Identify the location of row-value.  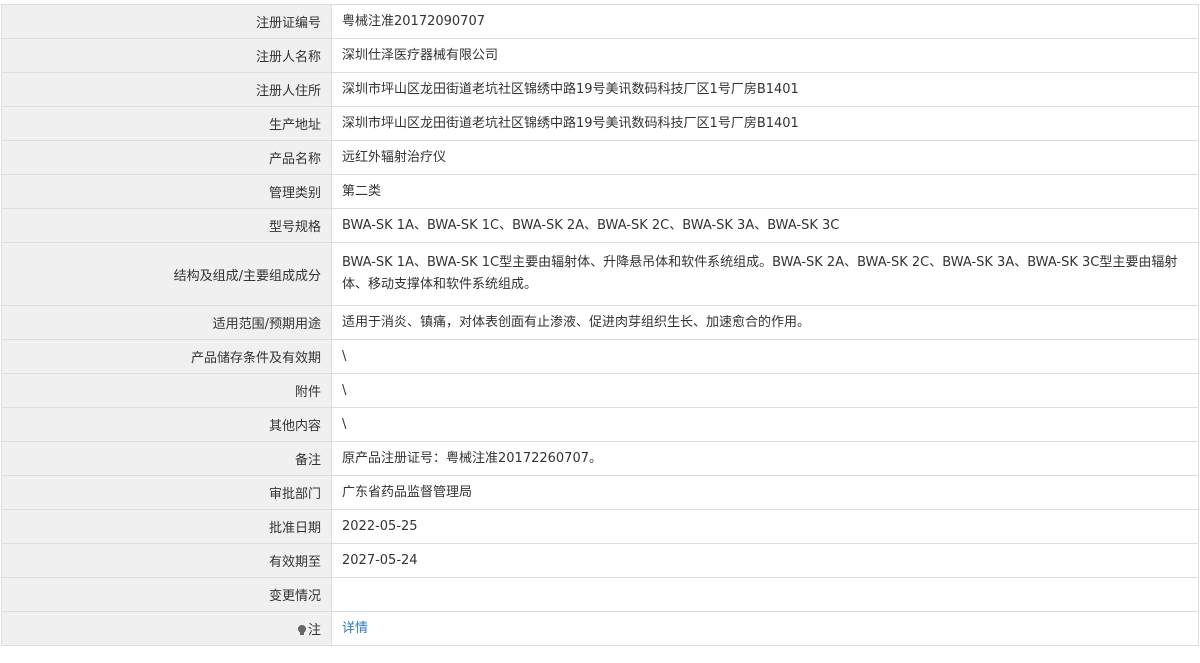
(765, 594).